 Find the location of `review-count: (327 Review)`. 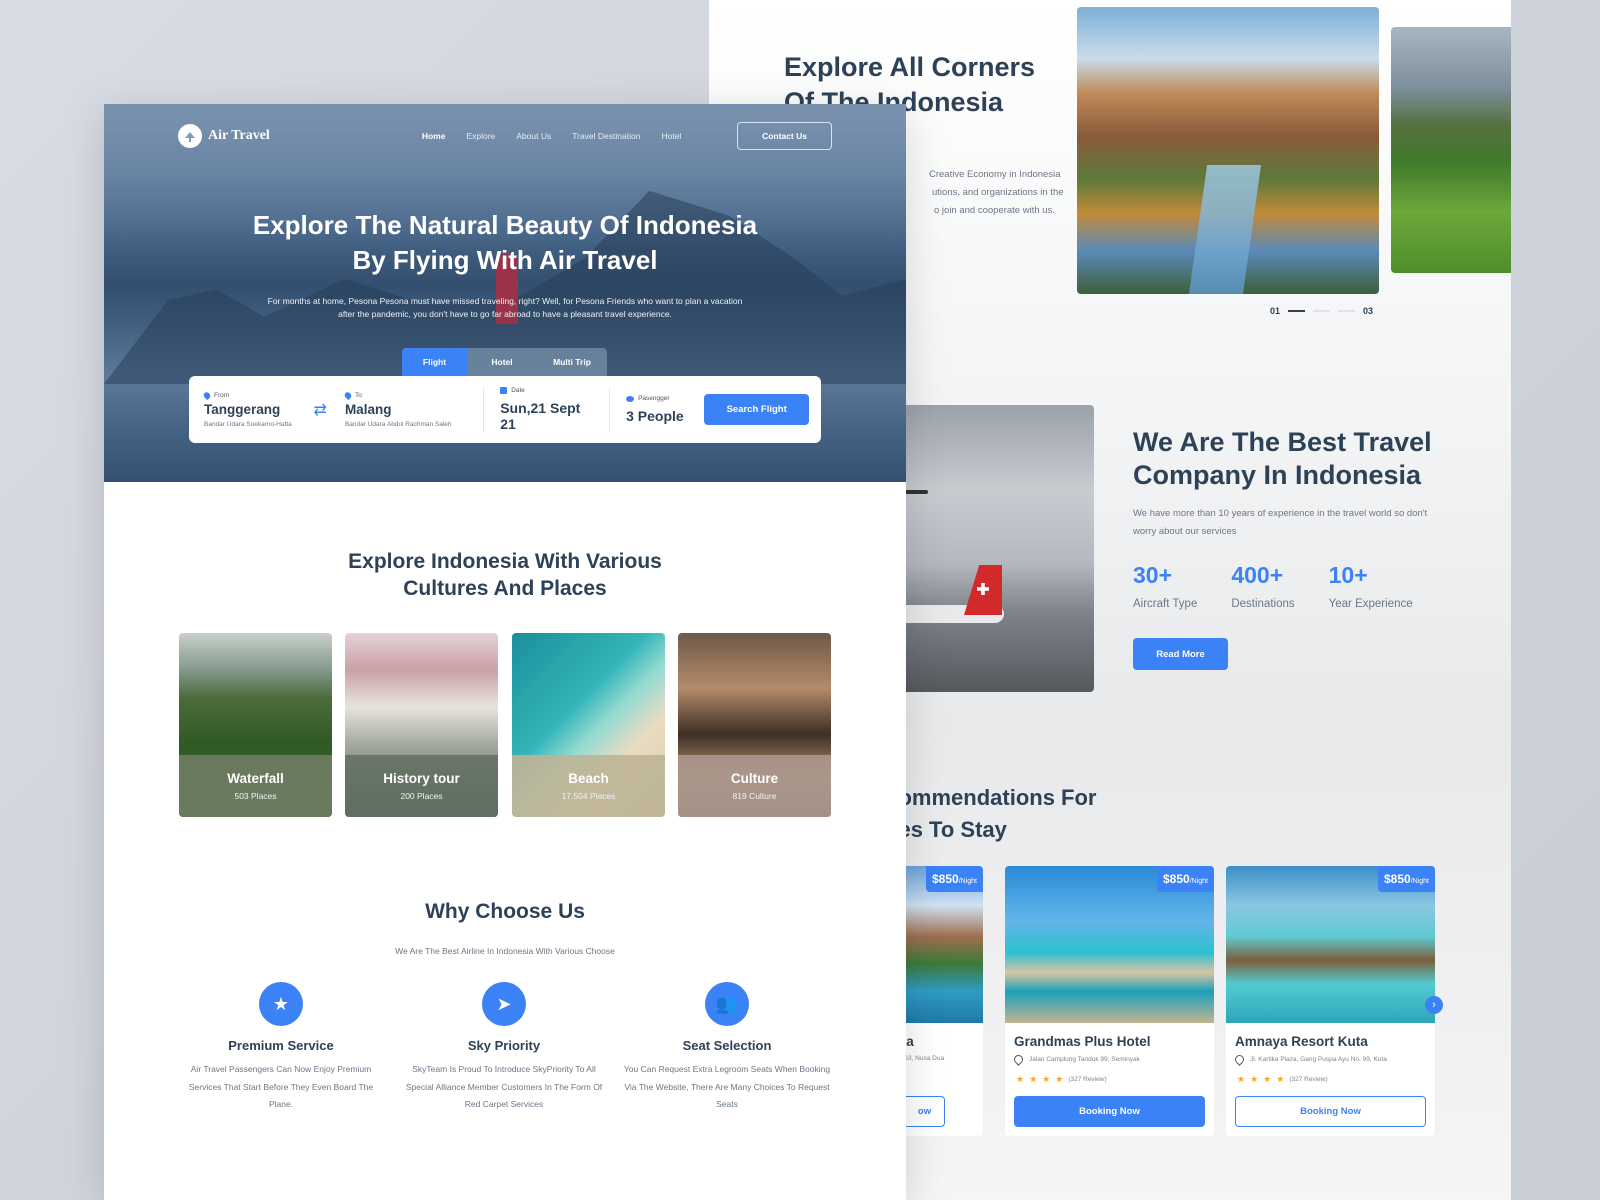

review-count: (327 Review) is located at coordinates (1087, 1079).